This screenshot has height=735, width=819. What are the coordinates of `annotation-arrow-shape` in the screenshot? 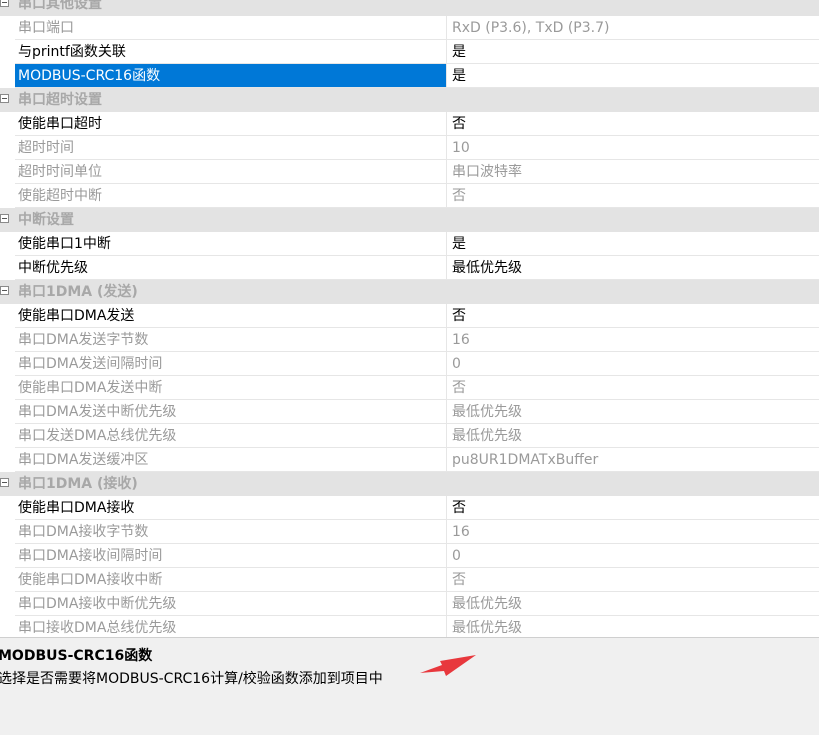 It's located at (448, 665).